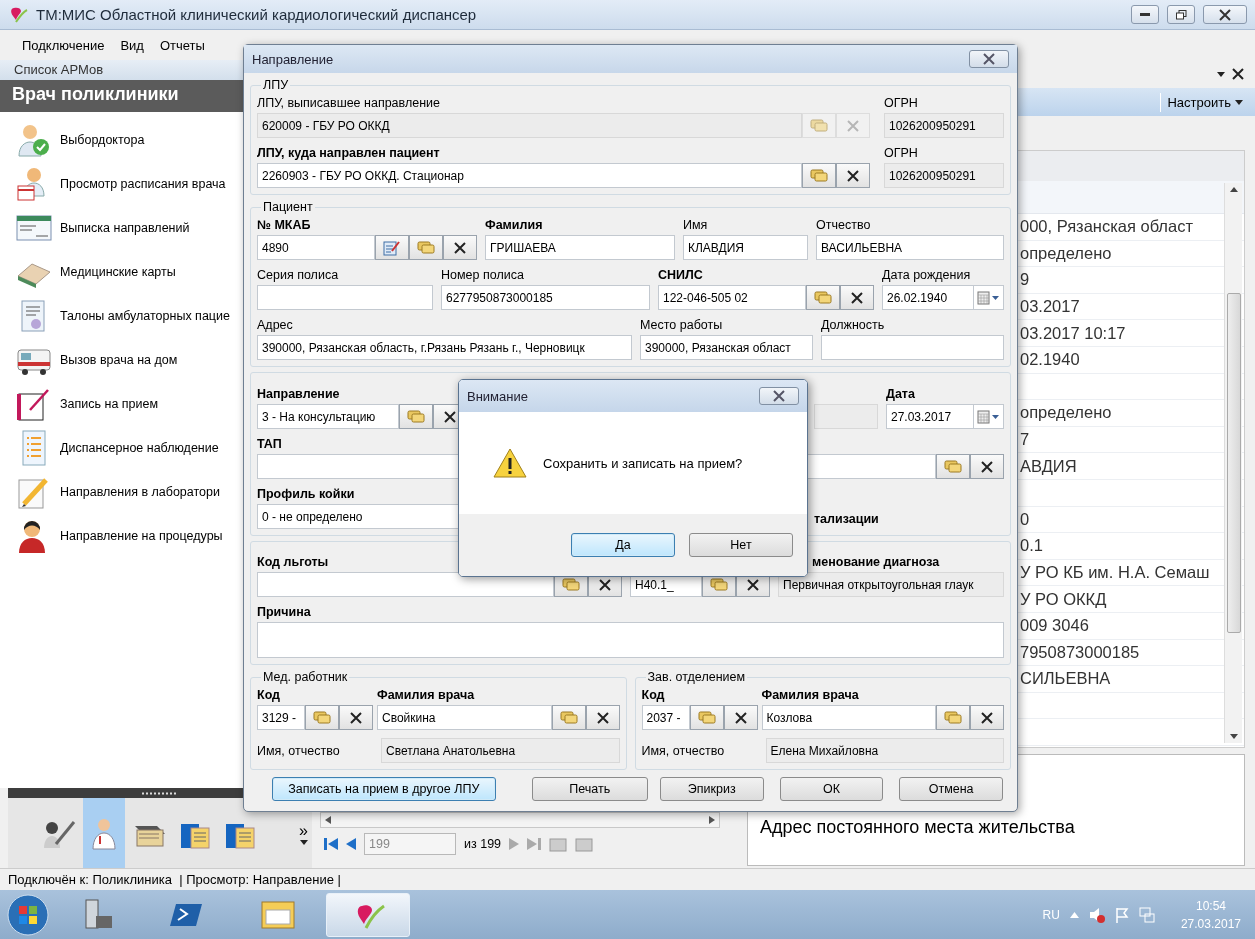 The width and height of the screenshot is (1255, 939). Describe the element at coordinates (1050, 307) in the screenshot. I see `property-value: 03.2017` at that location.